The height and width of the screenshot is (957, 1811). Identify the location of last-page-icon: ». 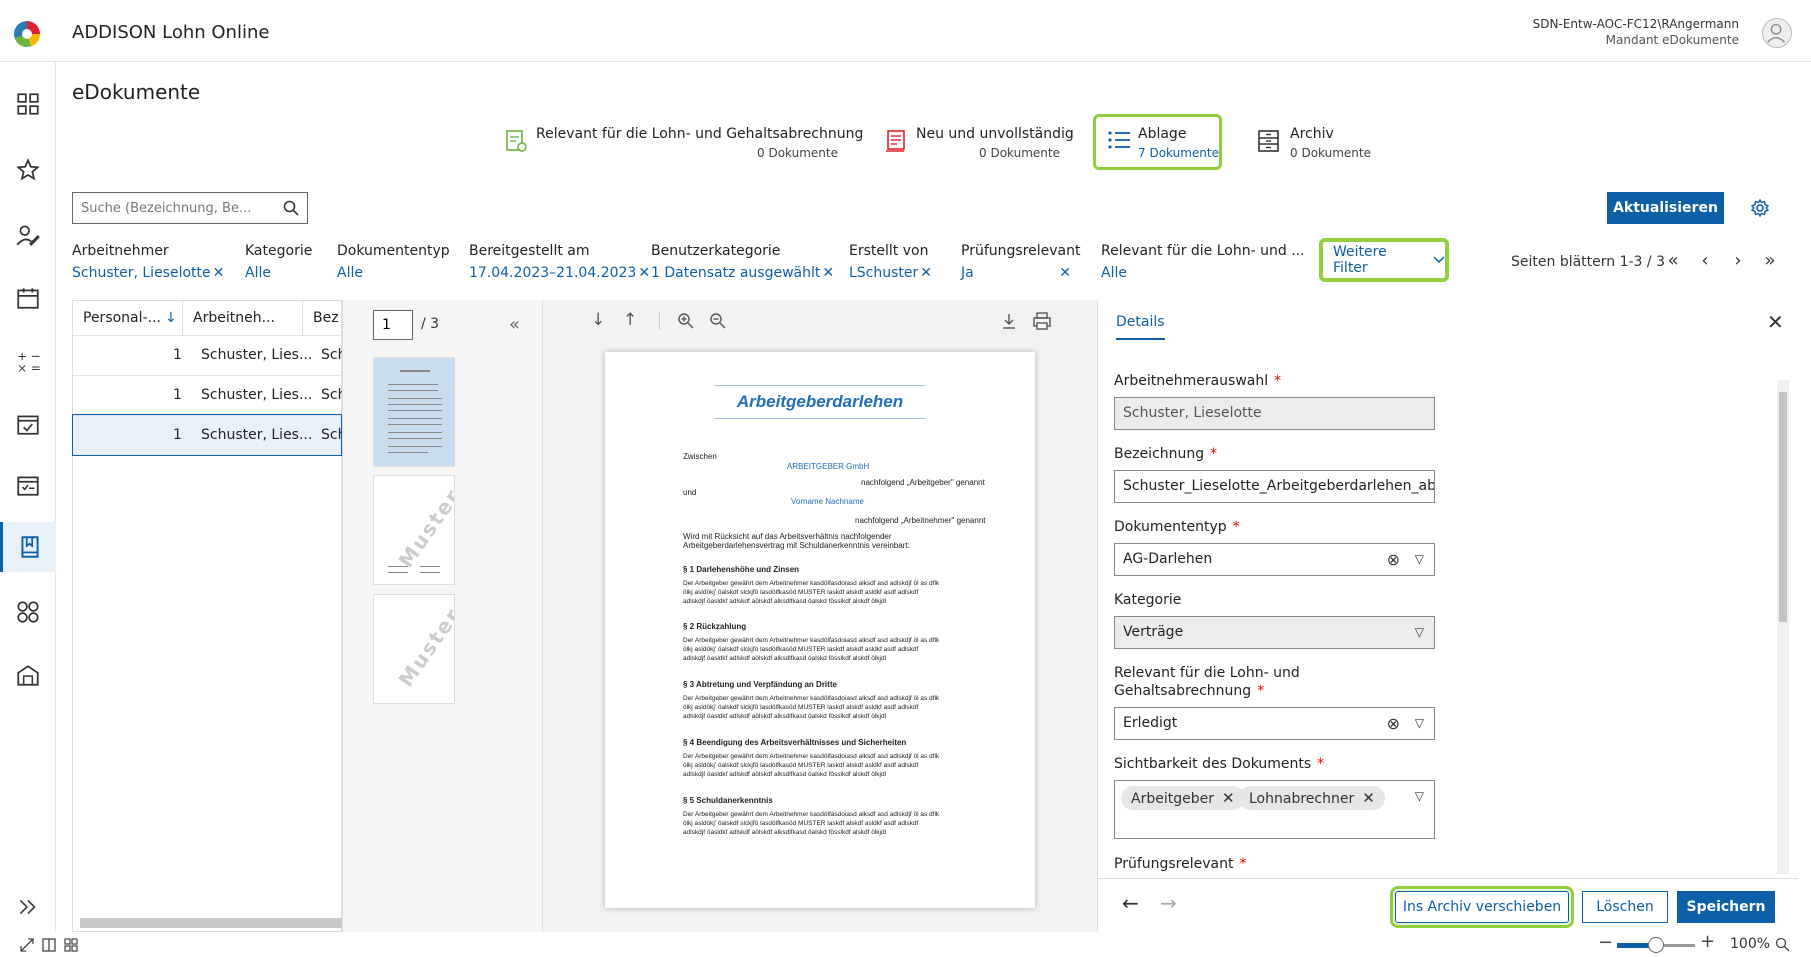
(1770, 261).